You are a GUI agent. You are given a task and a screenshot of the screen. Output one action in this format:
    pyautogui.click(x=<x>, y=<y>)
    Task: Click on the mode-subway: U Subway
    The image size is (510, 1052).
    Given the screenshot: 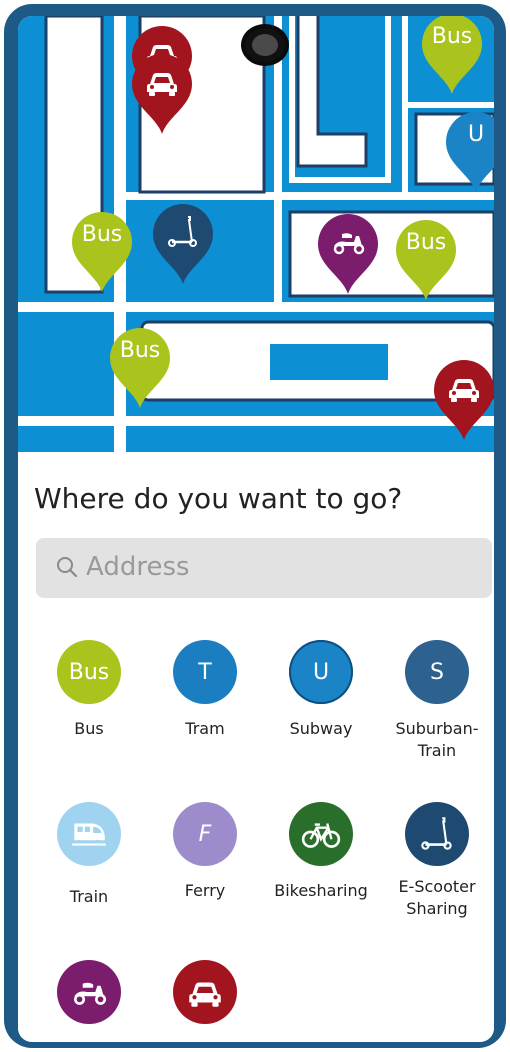 What is the action you would take?
    pyautogui.click(x=321, y=690)
    